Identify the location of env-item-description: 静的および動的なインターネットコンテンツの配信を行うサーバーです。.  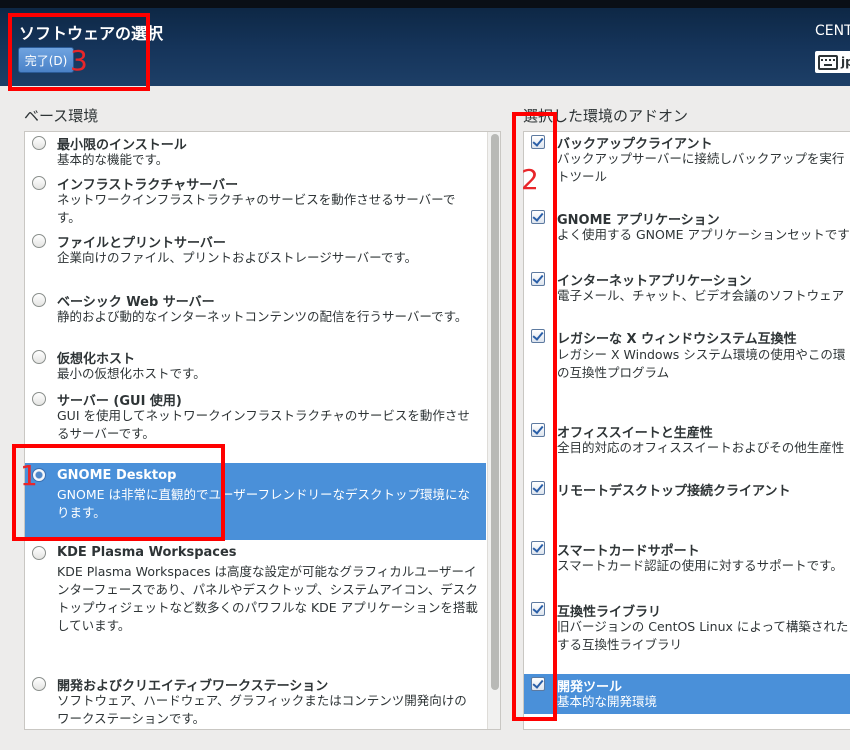
(262, 316).